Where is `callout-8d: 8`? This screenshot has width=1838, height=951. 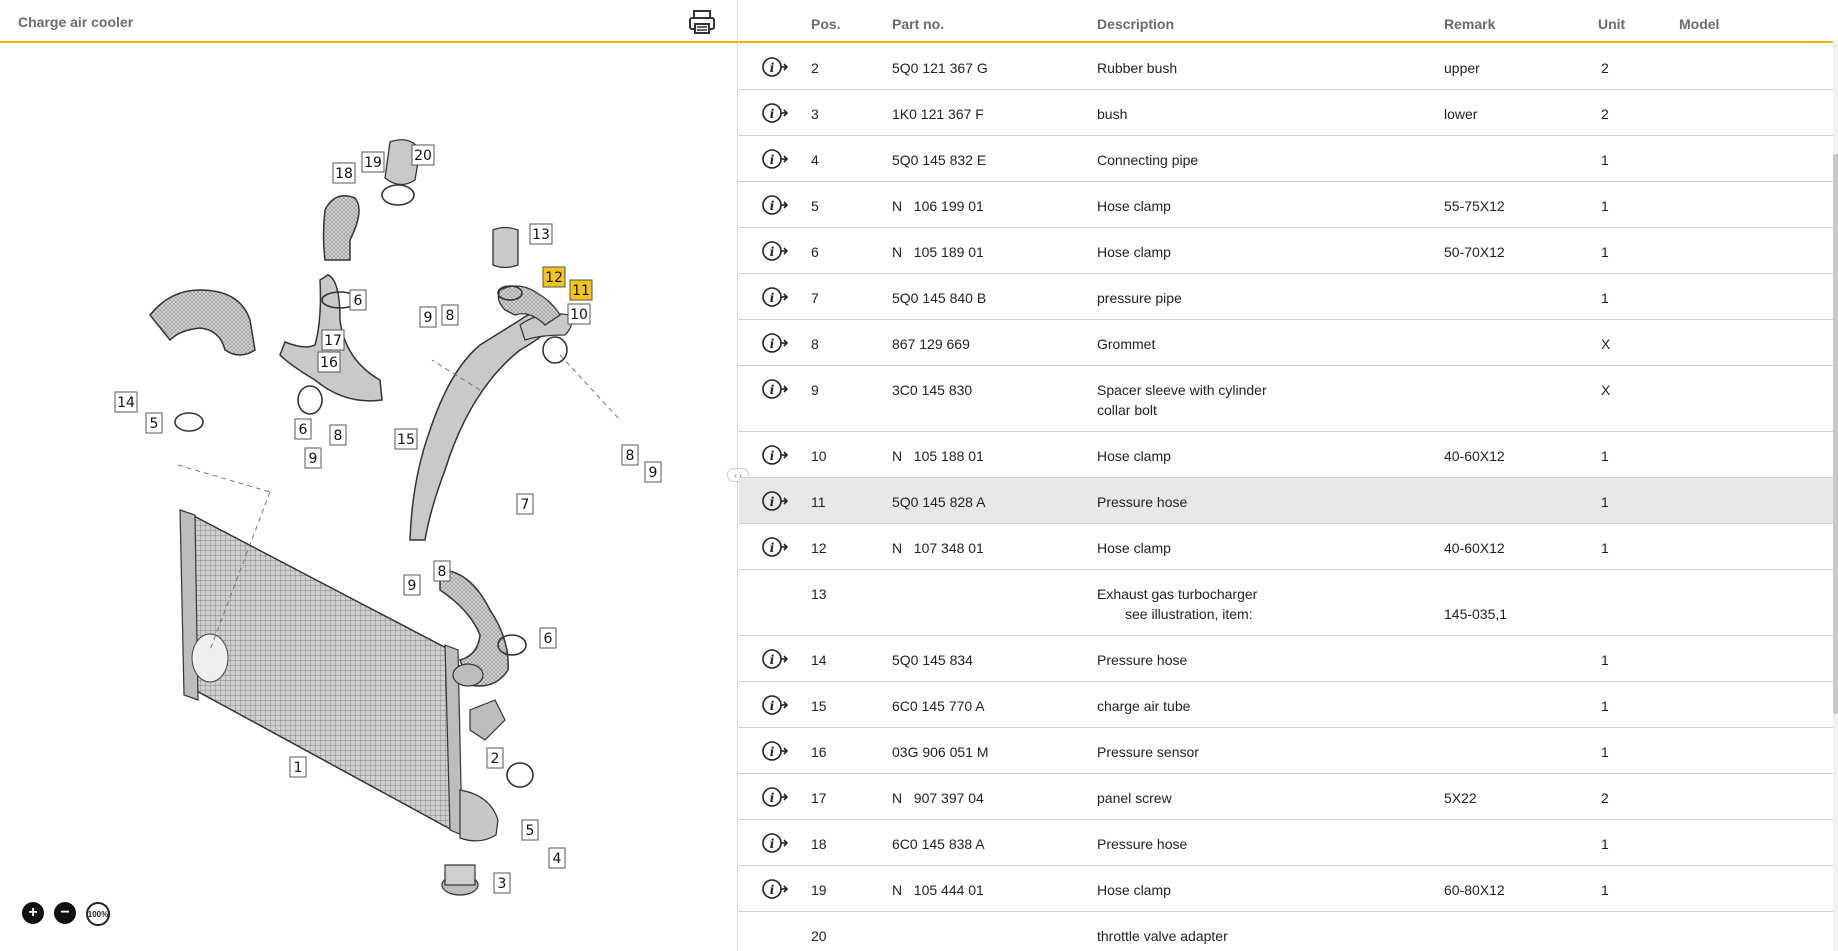 callout-8d: 8 is located at coordinates (442, 571).